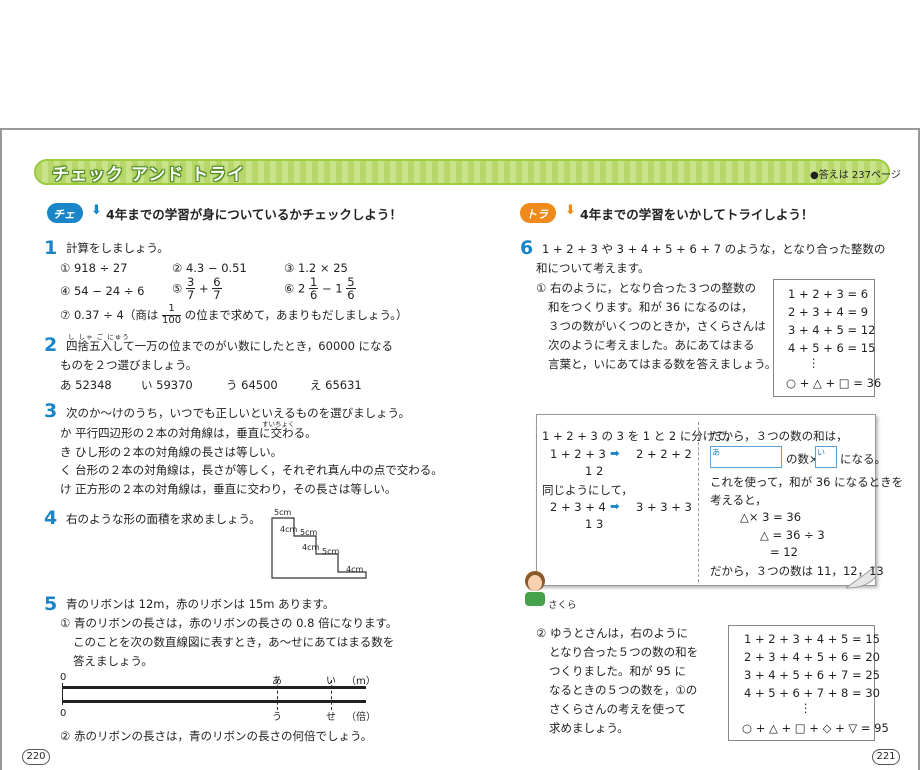 The image size is (920, 770). What do you see at coordinates (746, 457) in the screenshot?
I see `answer-blank-a` at bounding box center [746, 457].